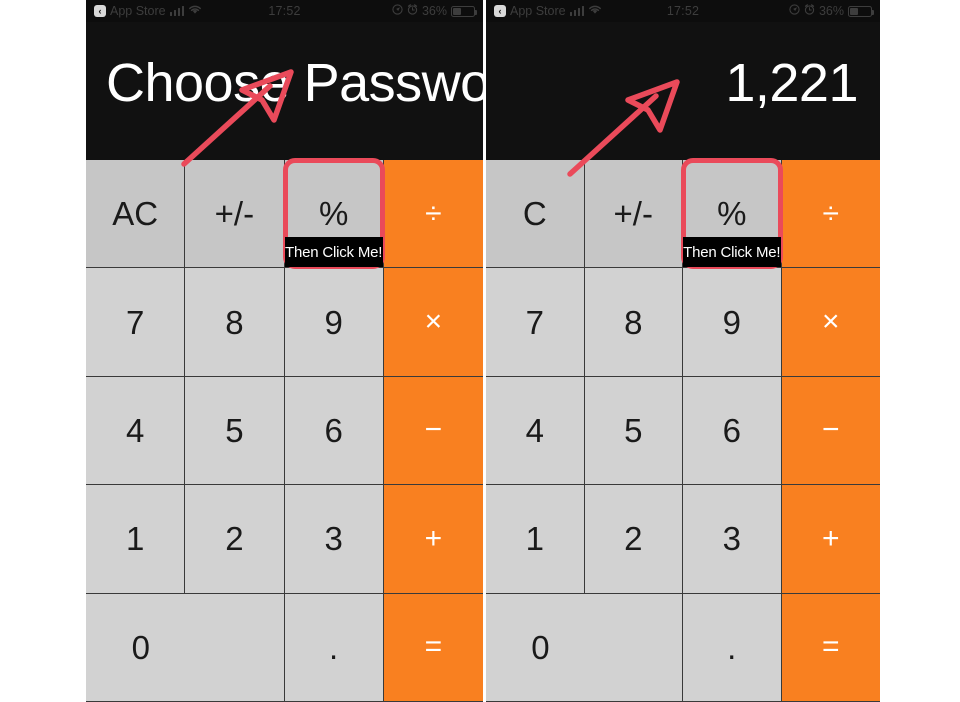 The image size is (960, 702). What do you see at coordinates (484, 351) in the screenshot?
I see `panel-divider` at bounding box center [484, 351].